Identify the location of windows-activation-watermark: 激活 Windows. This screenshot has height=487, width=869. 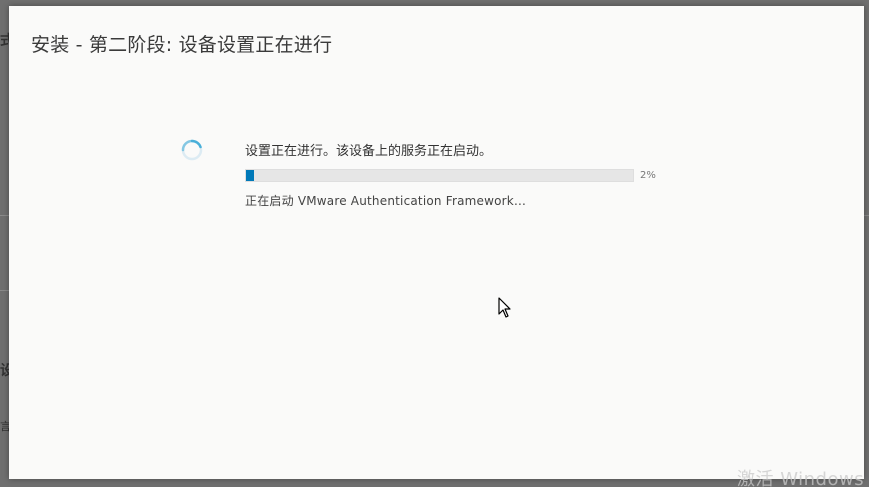
(801, 478).